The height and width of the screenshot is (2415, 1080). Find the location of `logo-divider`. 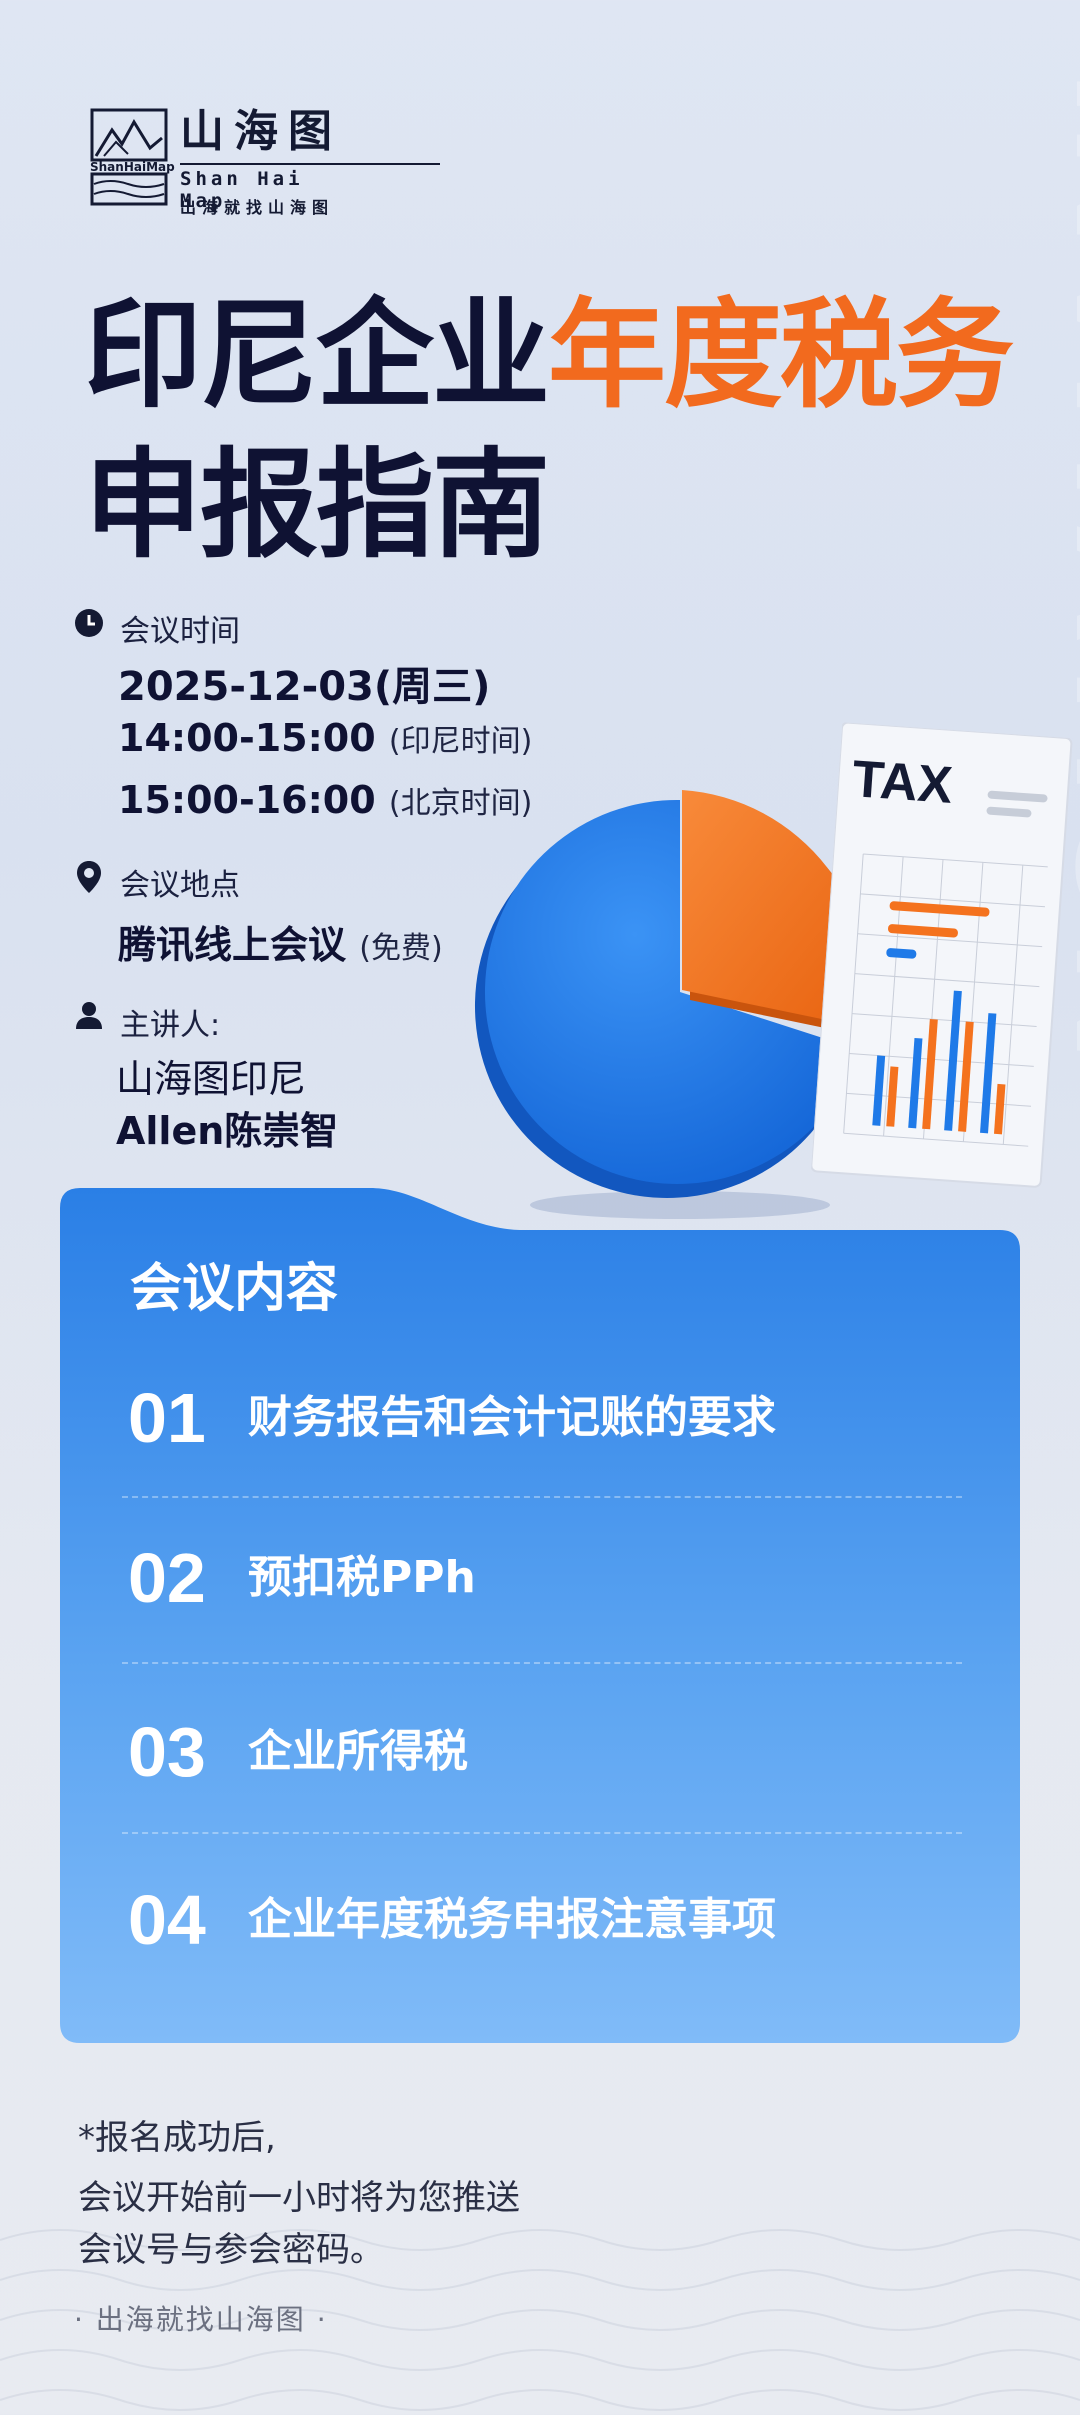

logo-divider is located at coordinates (310, 164).